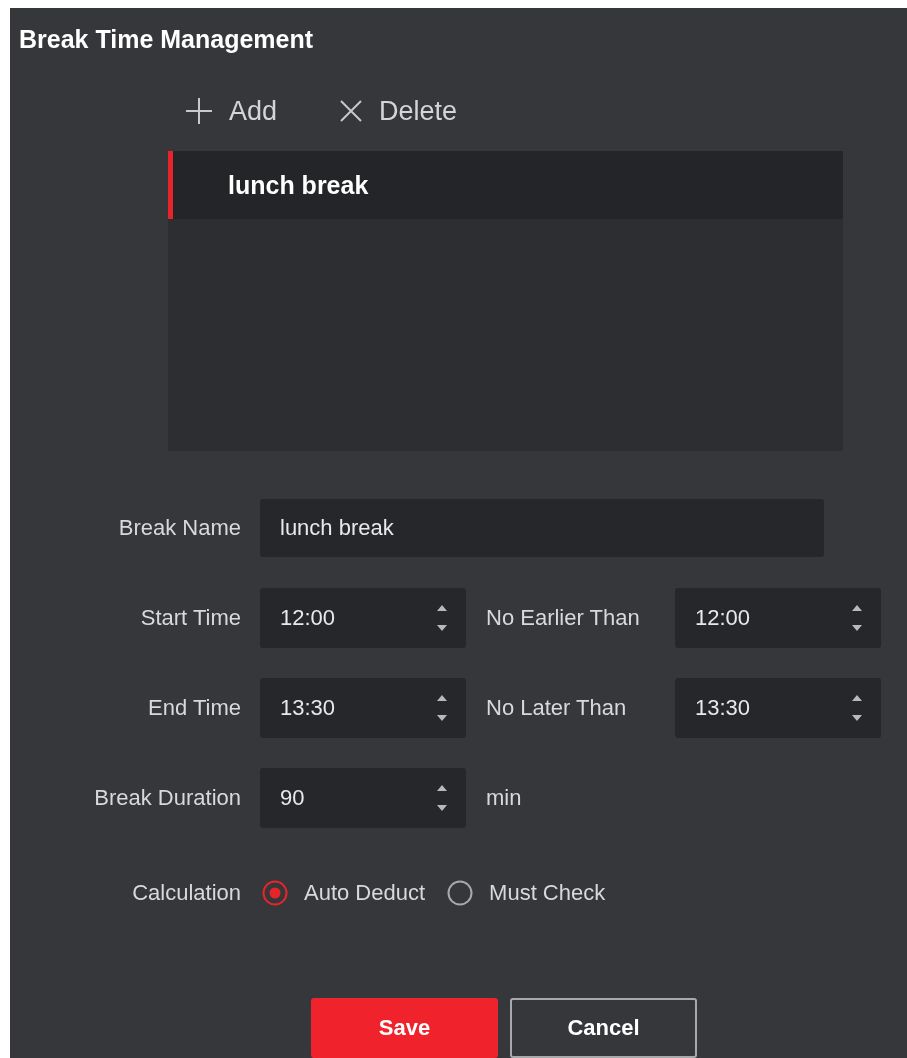 This screenshot has height=1058, width=907. I want to click on cancel-button: Cancel, so click(603, 1028).